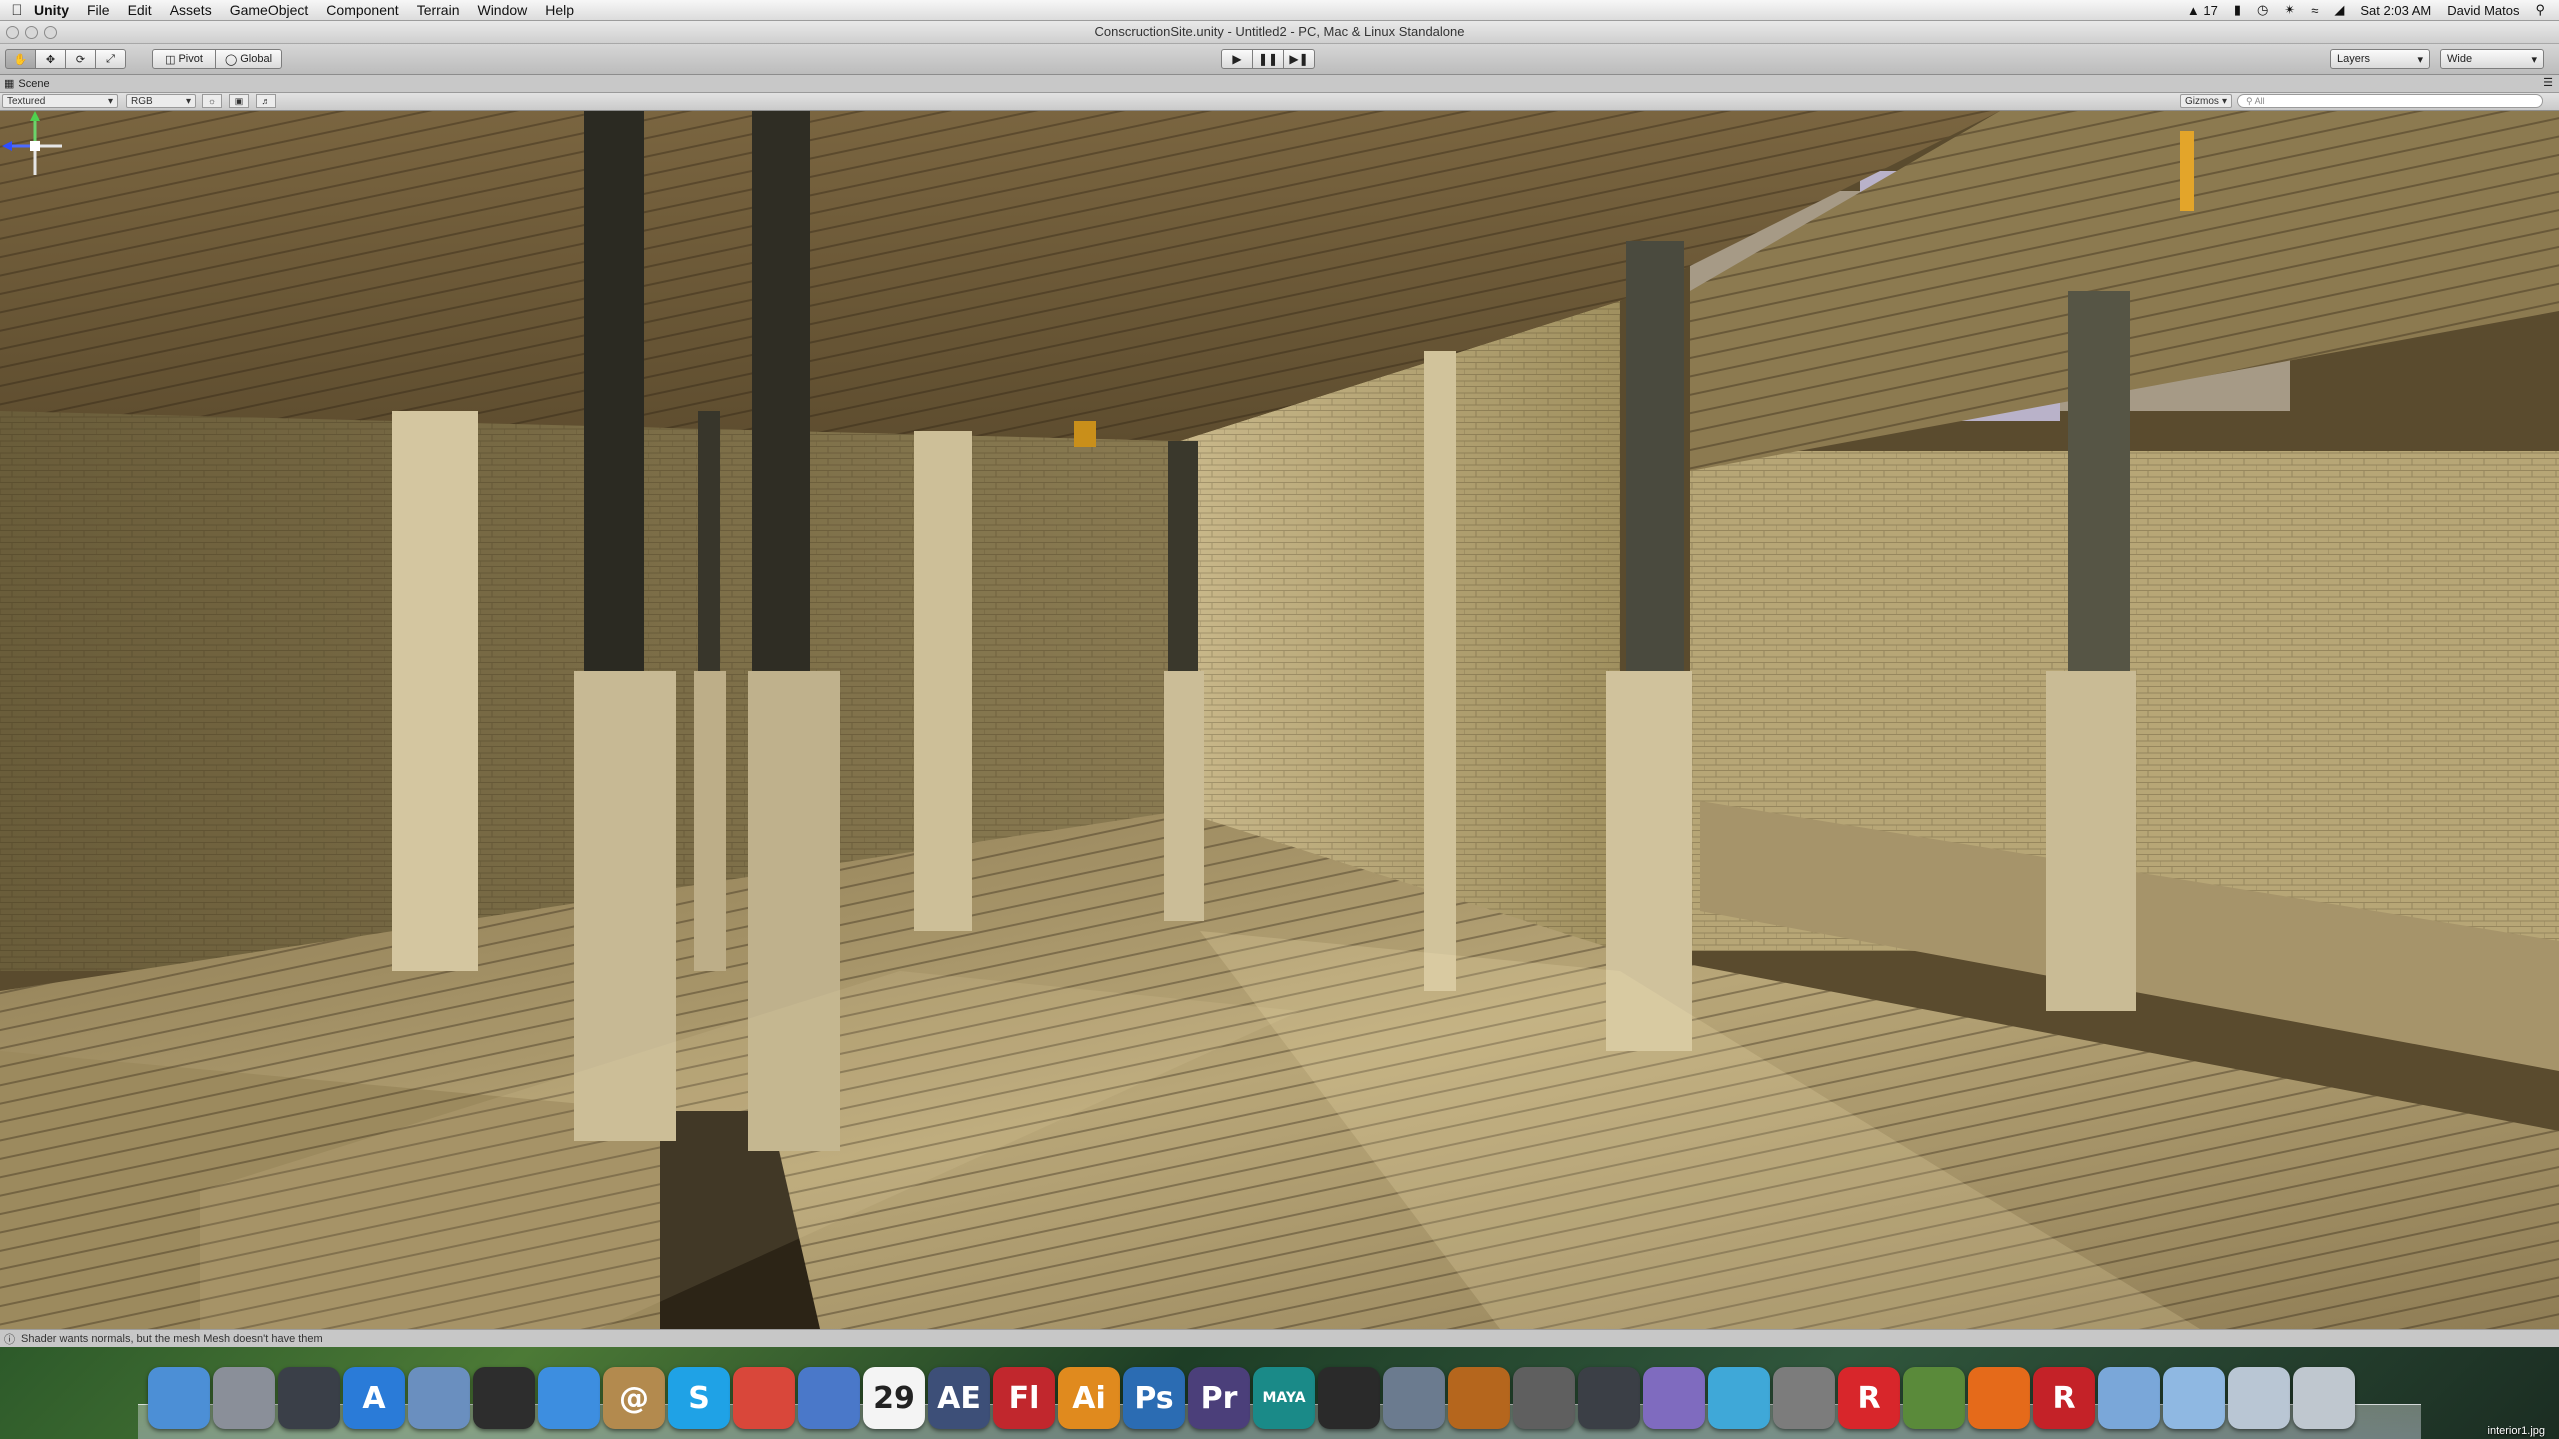 The image size is (2559, 1439). I want to click on itunes-icon, so click(829, 1398).